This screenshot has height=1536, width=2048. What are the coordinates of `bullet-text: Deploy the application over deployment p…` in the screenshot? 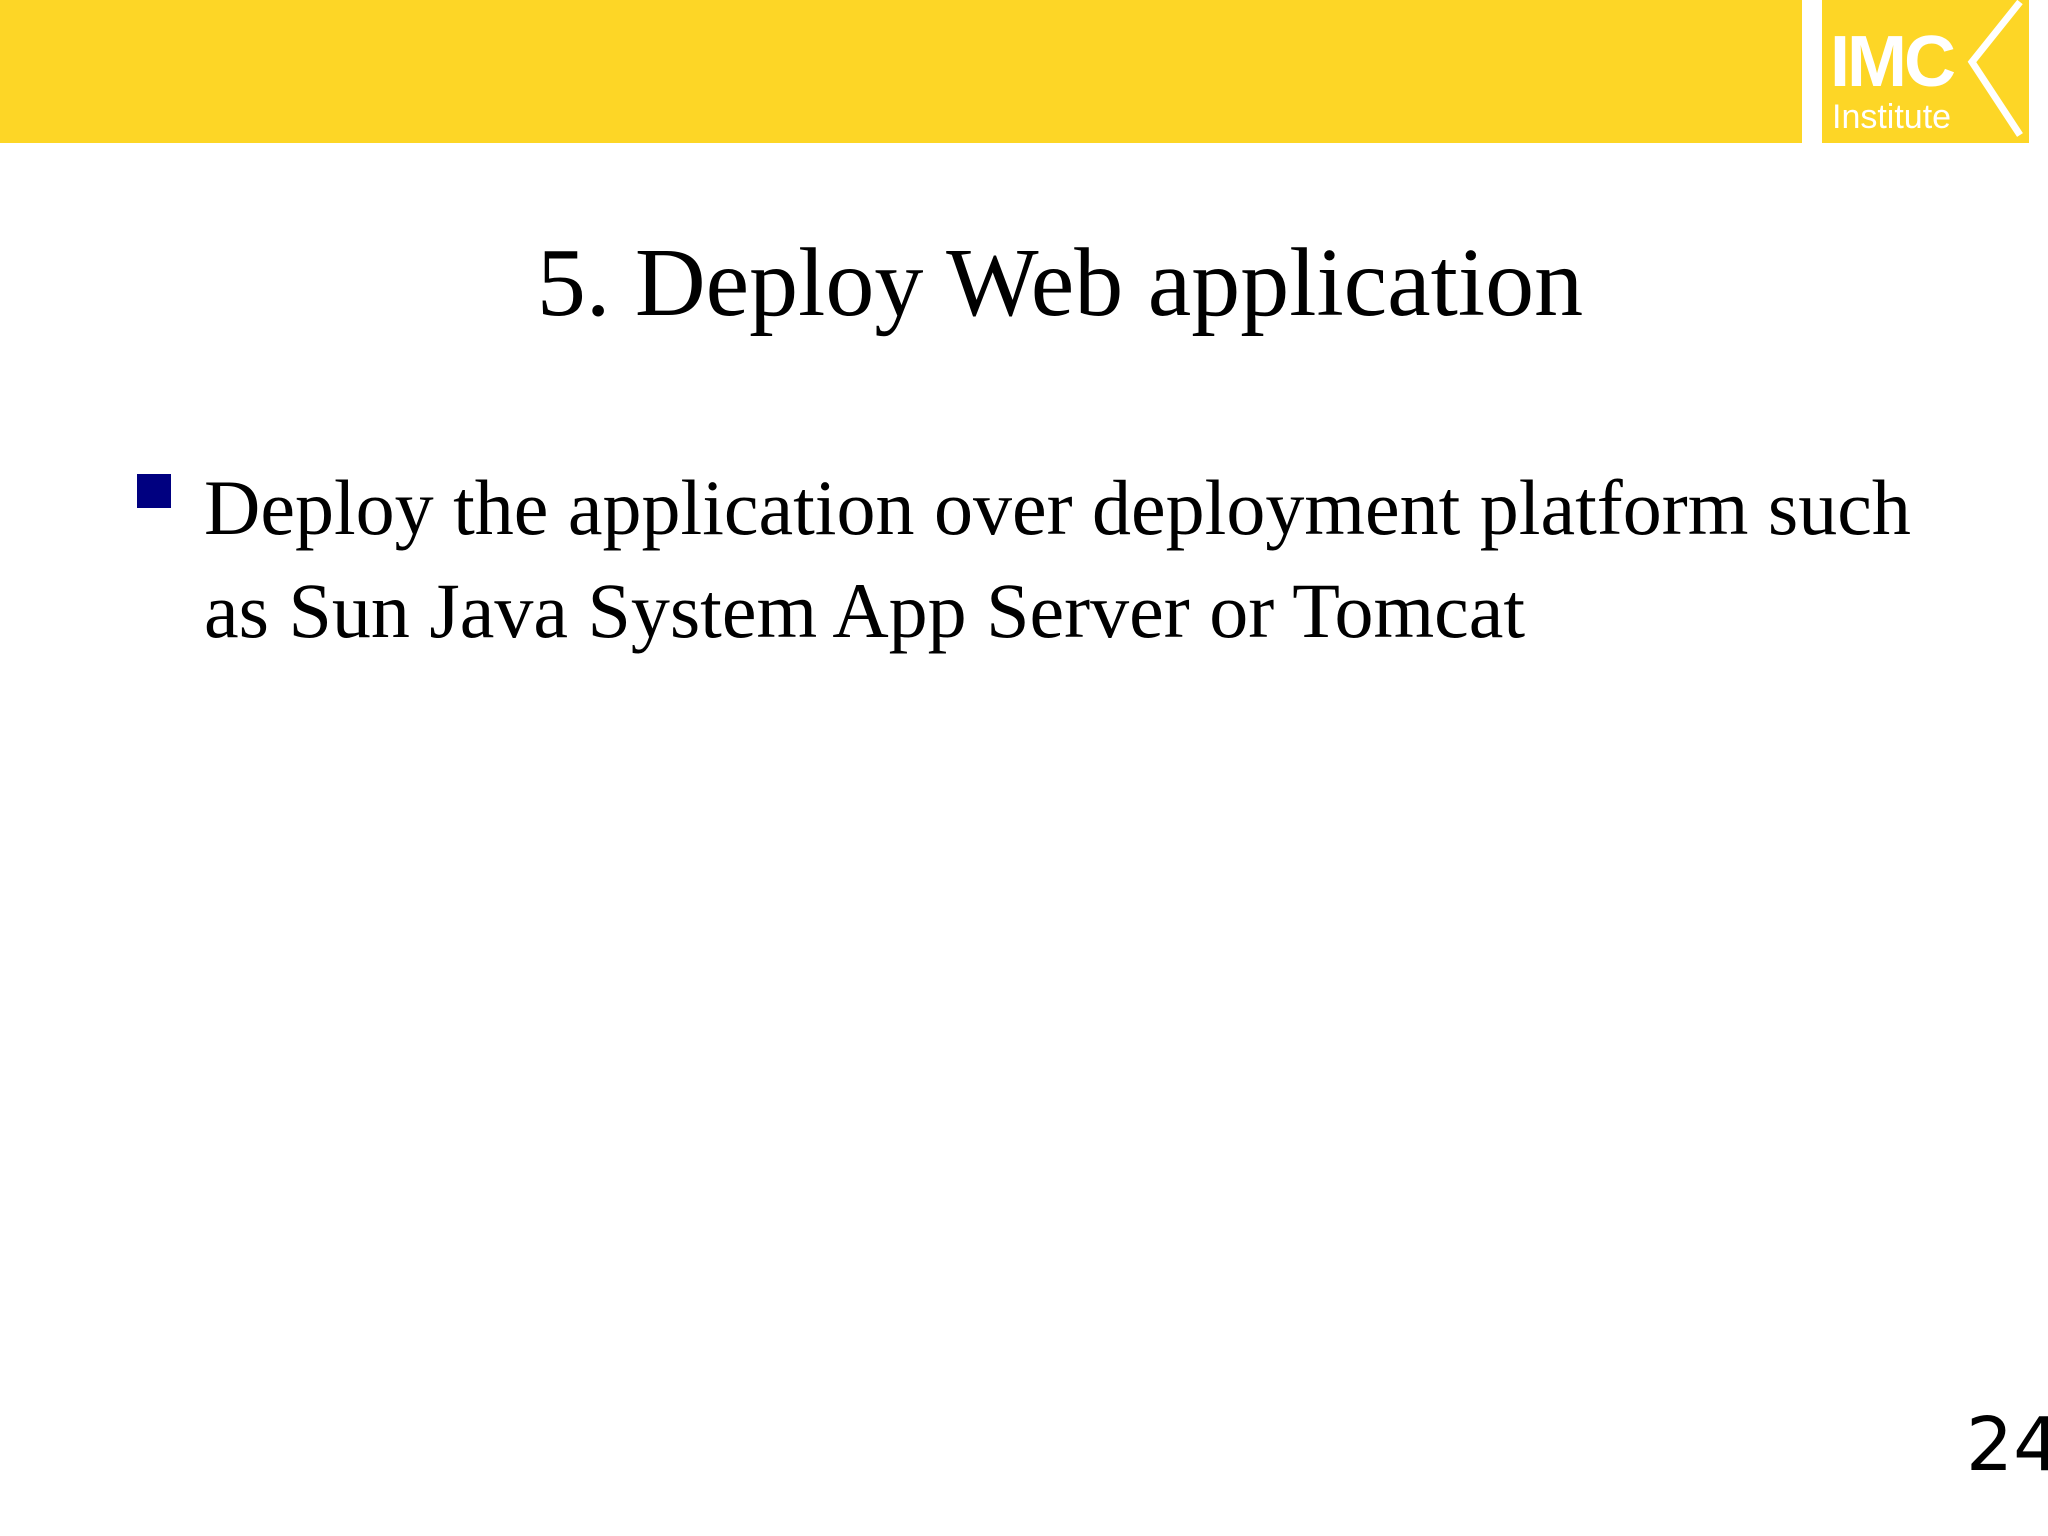 It's located at (1057, 559).